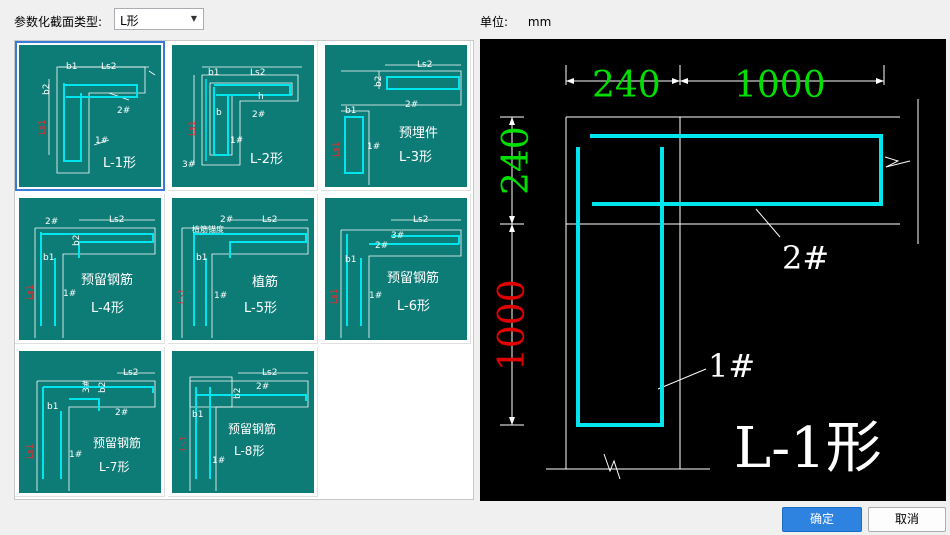 The width and height of the screenshot is (950, 535). I want to click on l2-diagram: b1 Ls2 h b Ls1 2# 1# 3# L-2形, so click(242, 118).